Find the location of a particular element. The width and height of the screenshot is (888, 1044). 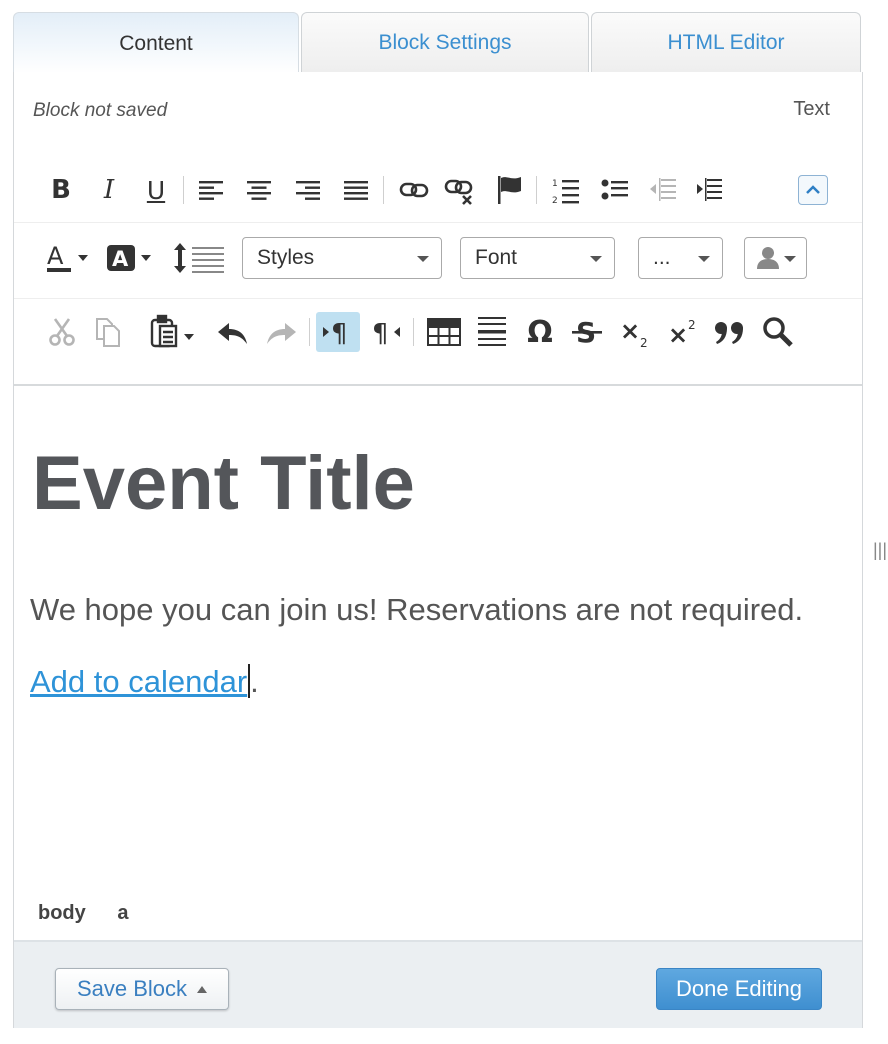

subscript-icon: × 2 is located at coordinates (635, 332).